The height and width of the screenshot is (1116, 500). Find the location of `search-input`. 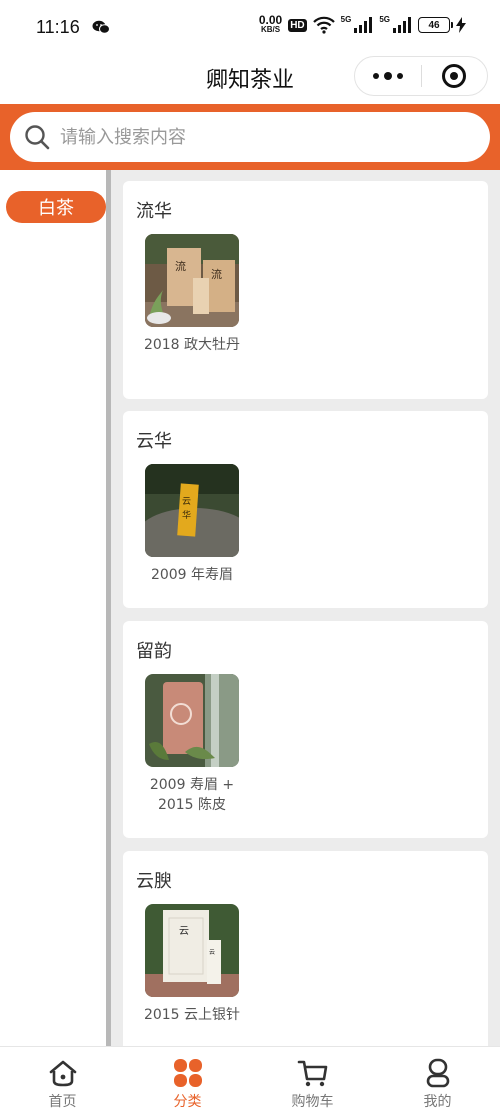

search-input is located at coordinates (250, 137).